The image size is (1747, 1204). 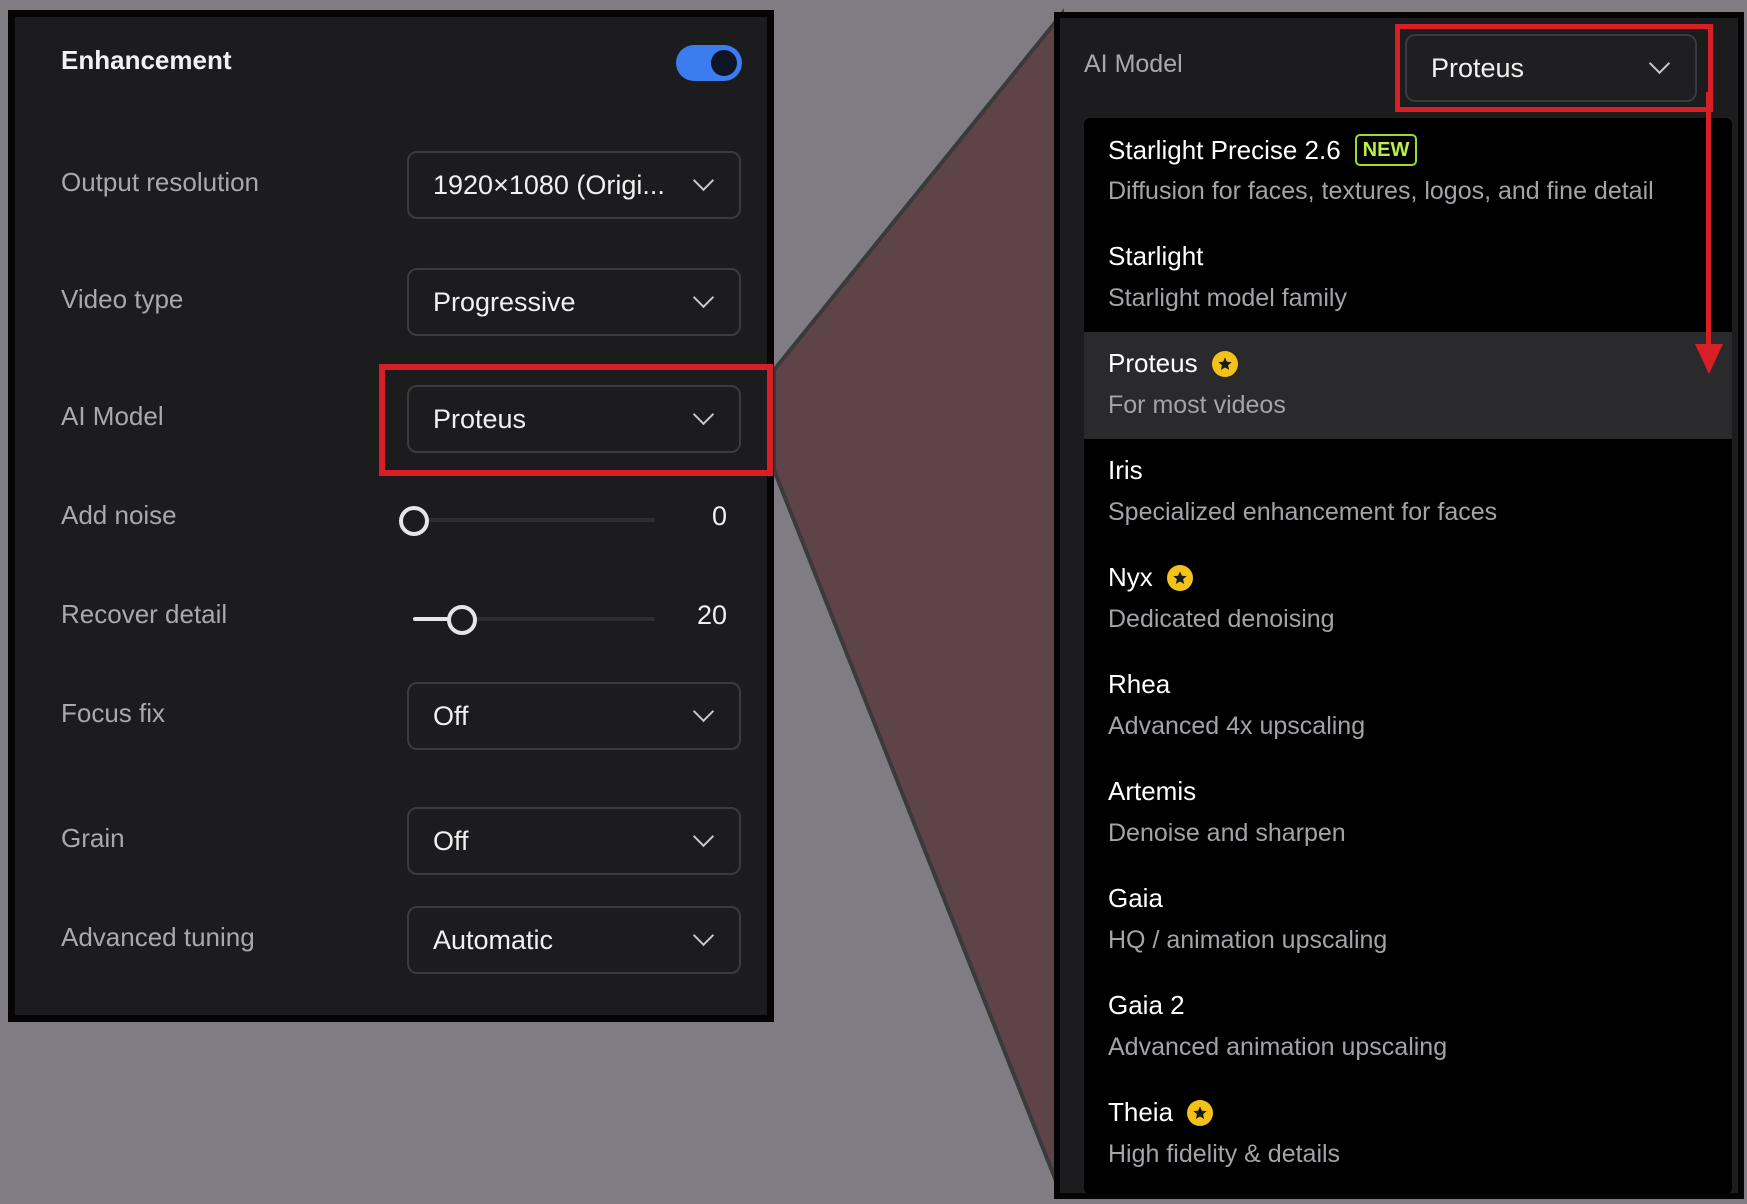 I want to click on model-option-title: Artemis, so click(x=1152, y=791).